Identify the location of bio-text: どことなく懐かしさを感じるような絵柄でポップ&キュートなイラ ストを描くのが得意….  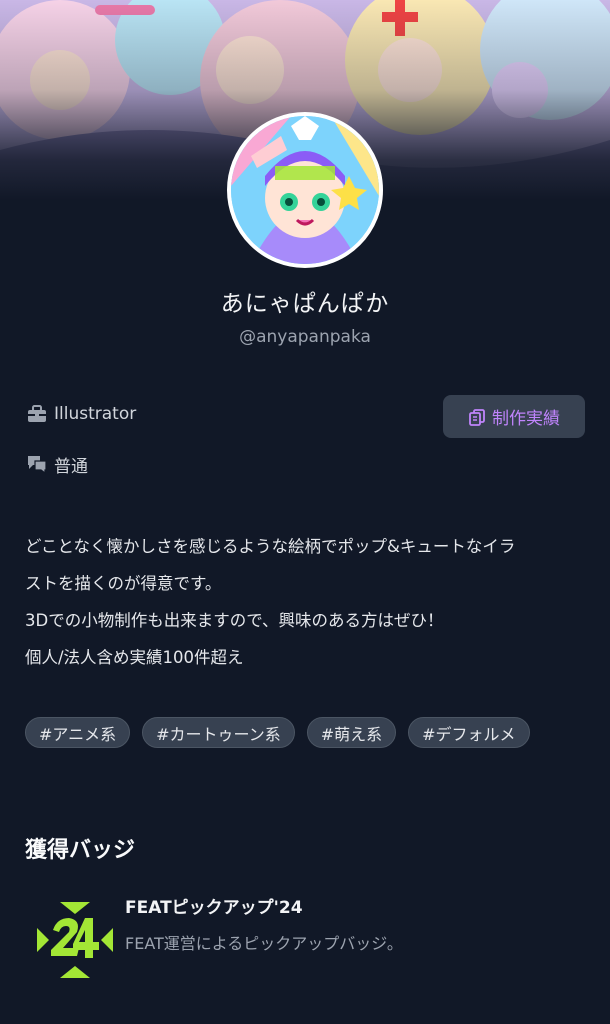
(307, 602).